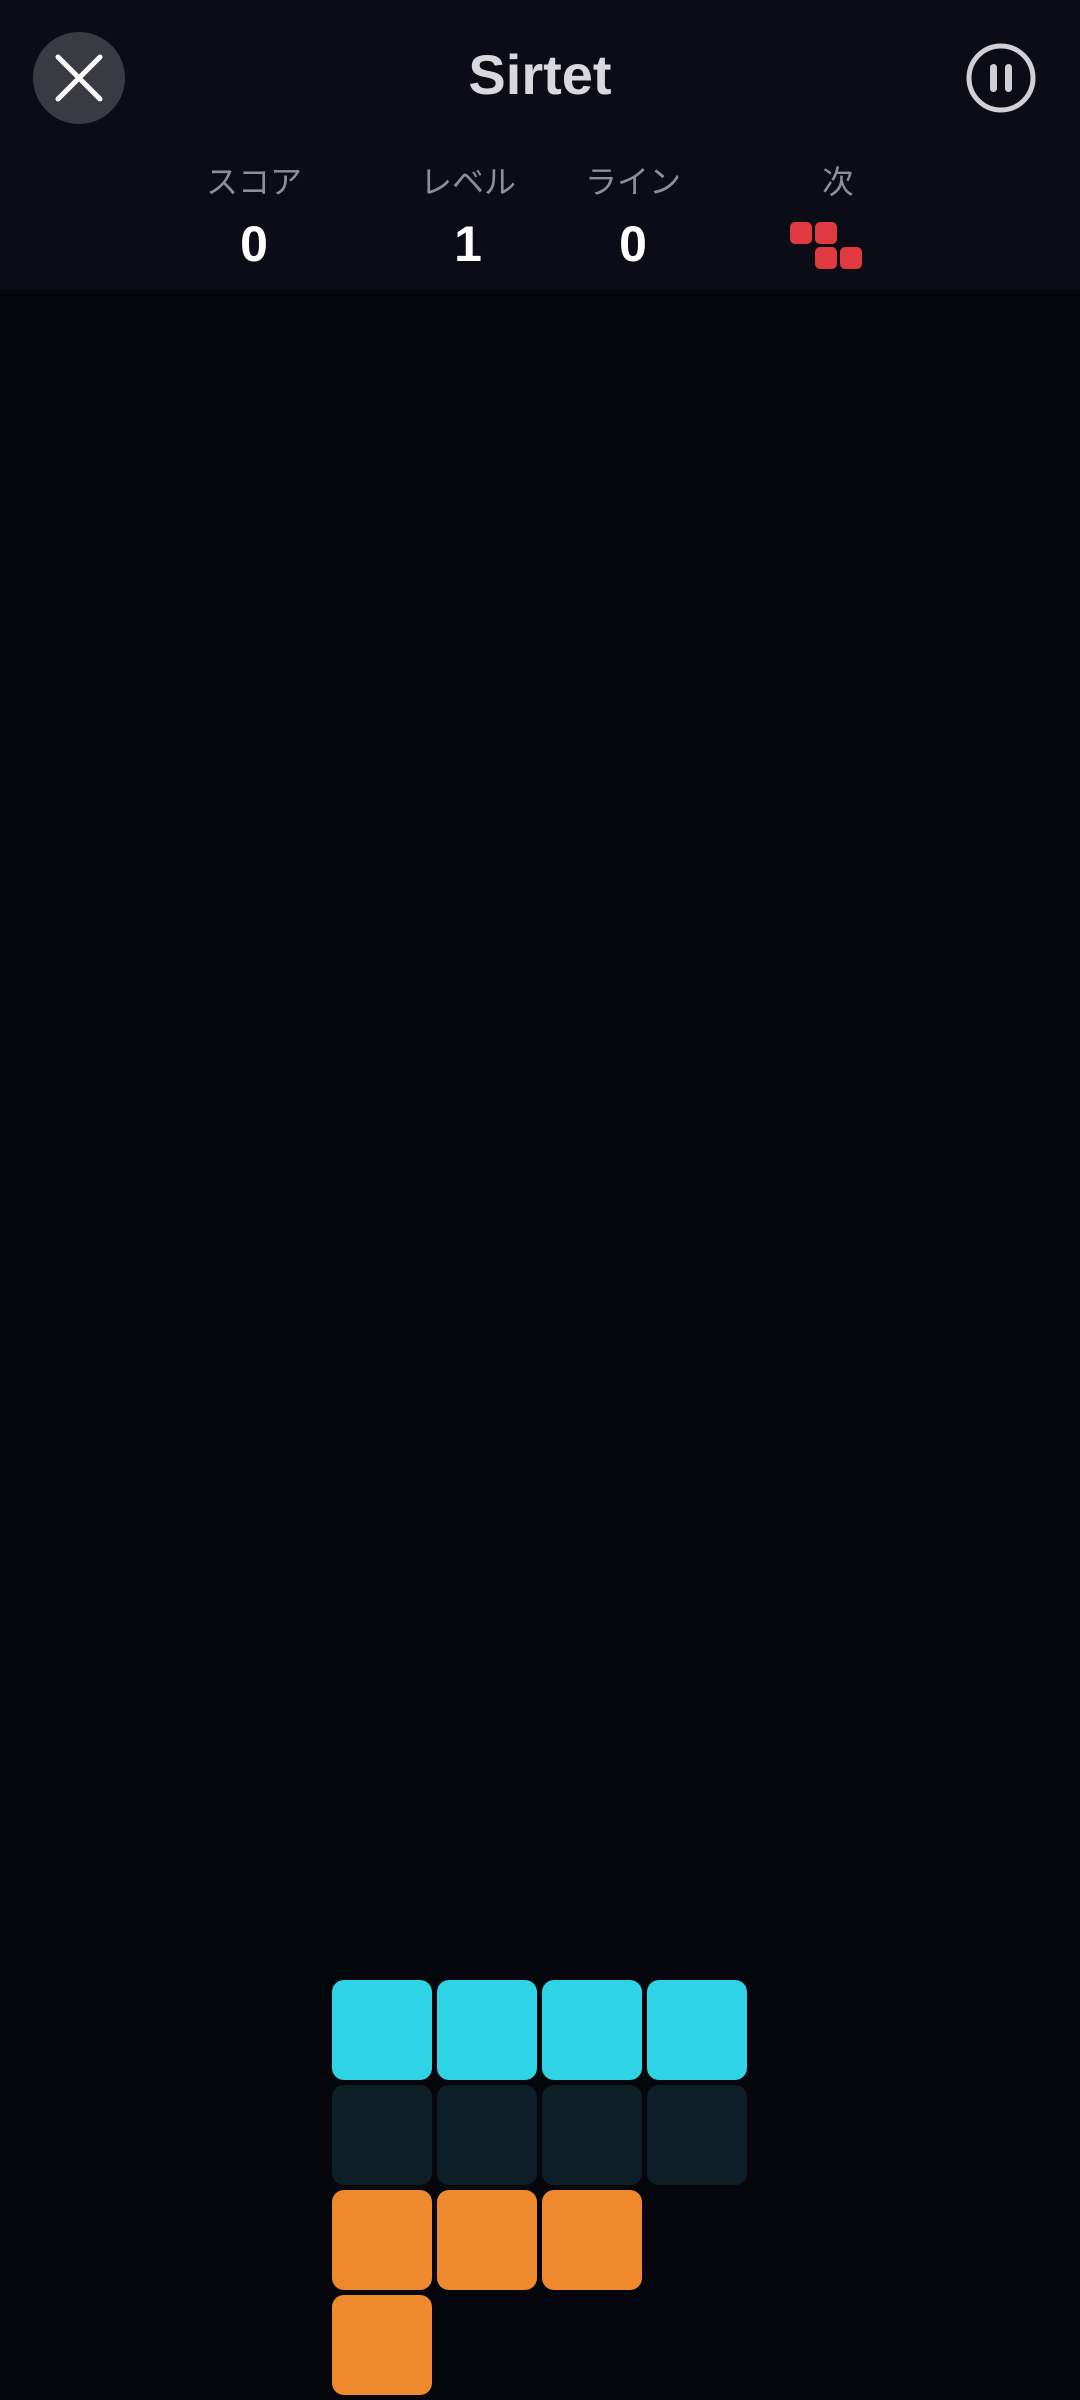  Describe the element at coordinates (254, 244) in the screenshot. I see `score-value: 0` at that location.